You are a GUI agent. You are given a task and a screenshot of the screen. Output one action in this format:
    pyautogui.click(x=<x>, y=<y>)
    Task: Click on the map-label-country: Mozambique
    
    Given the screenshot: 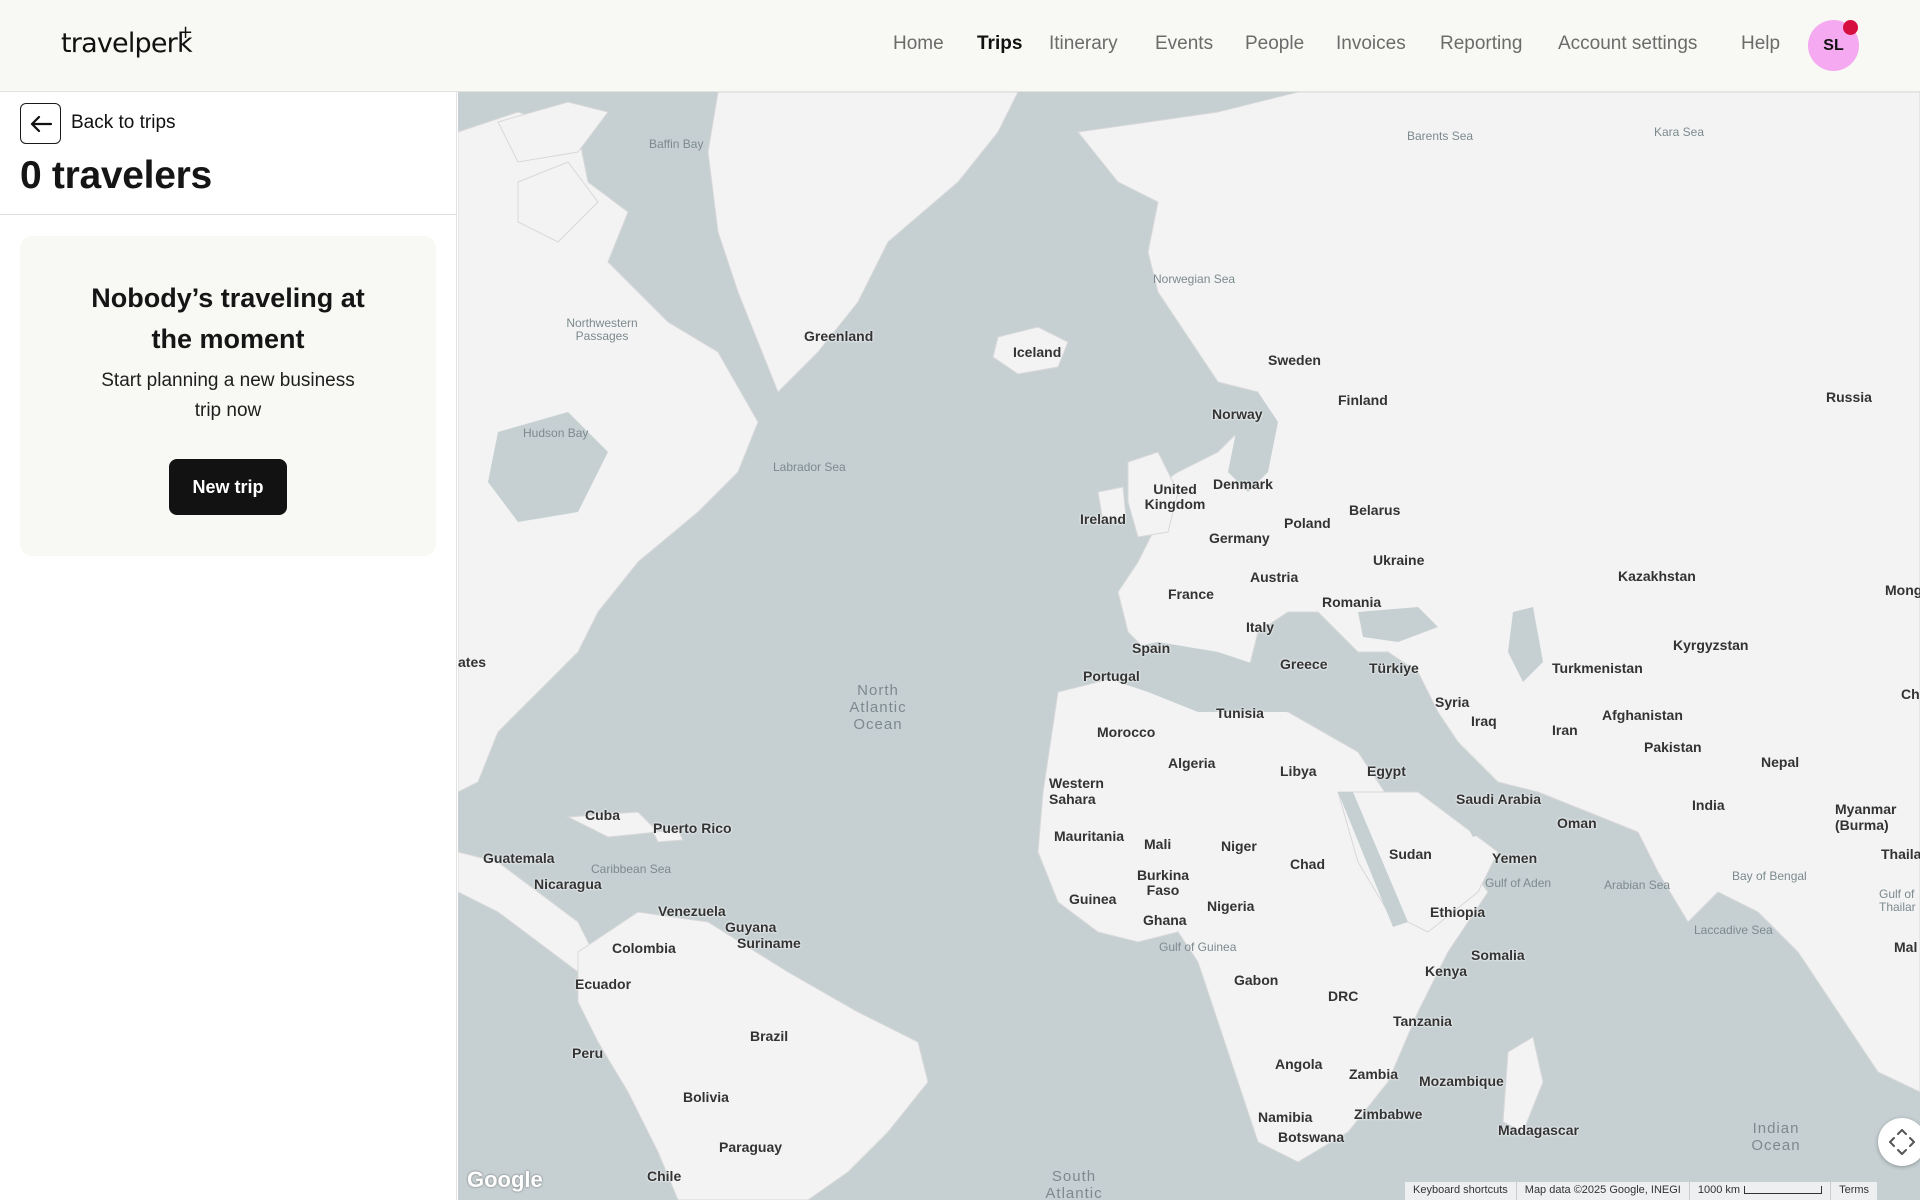 What is the action you would take?
    pyautogui.click(x=1461, y=1081)
    